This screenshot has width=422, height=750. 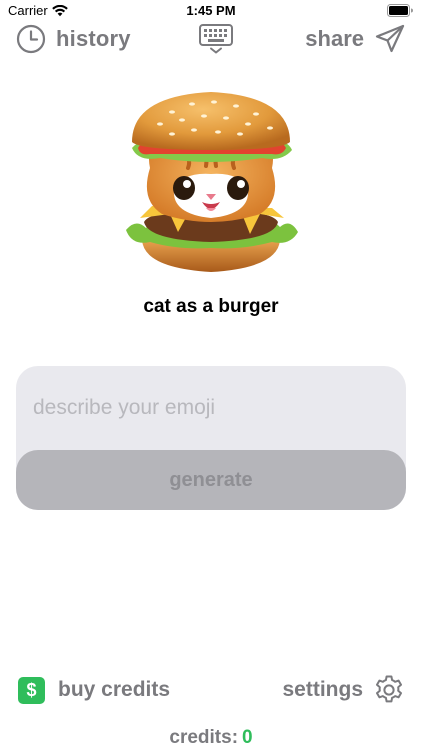 I want to click on history-label: history, so click(x=93, y=38).